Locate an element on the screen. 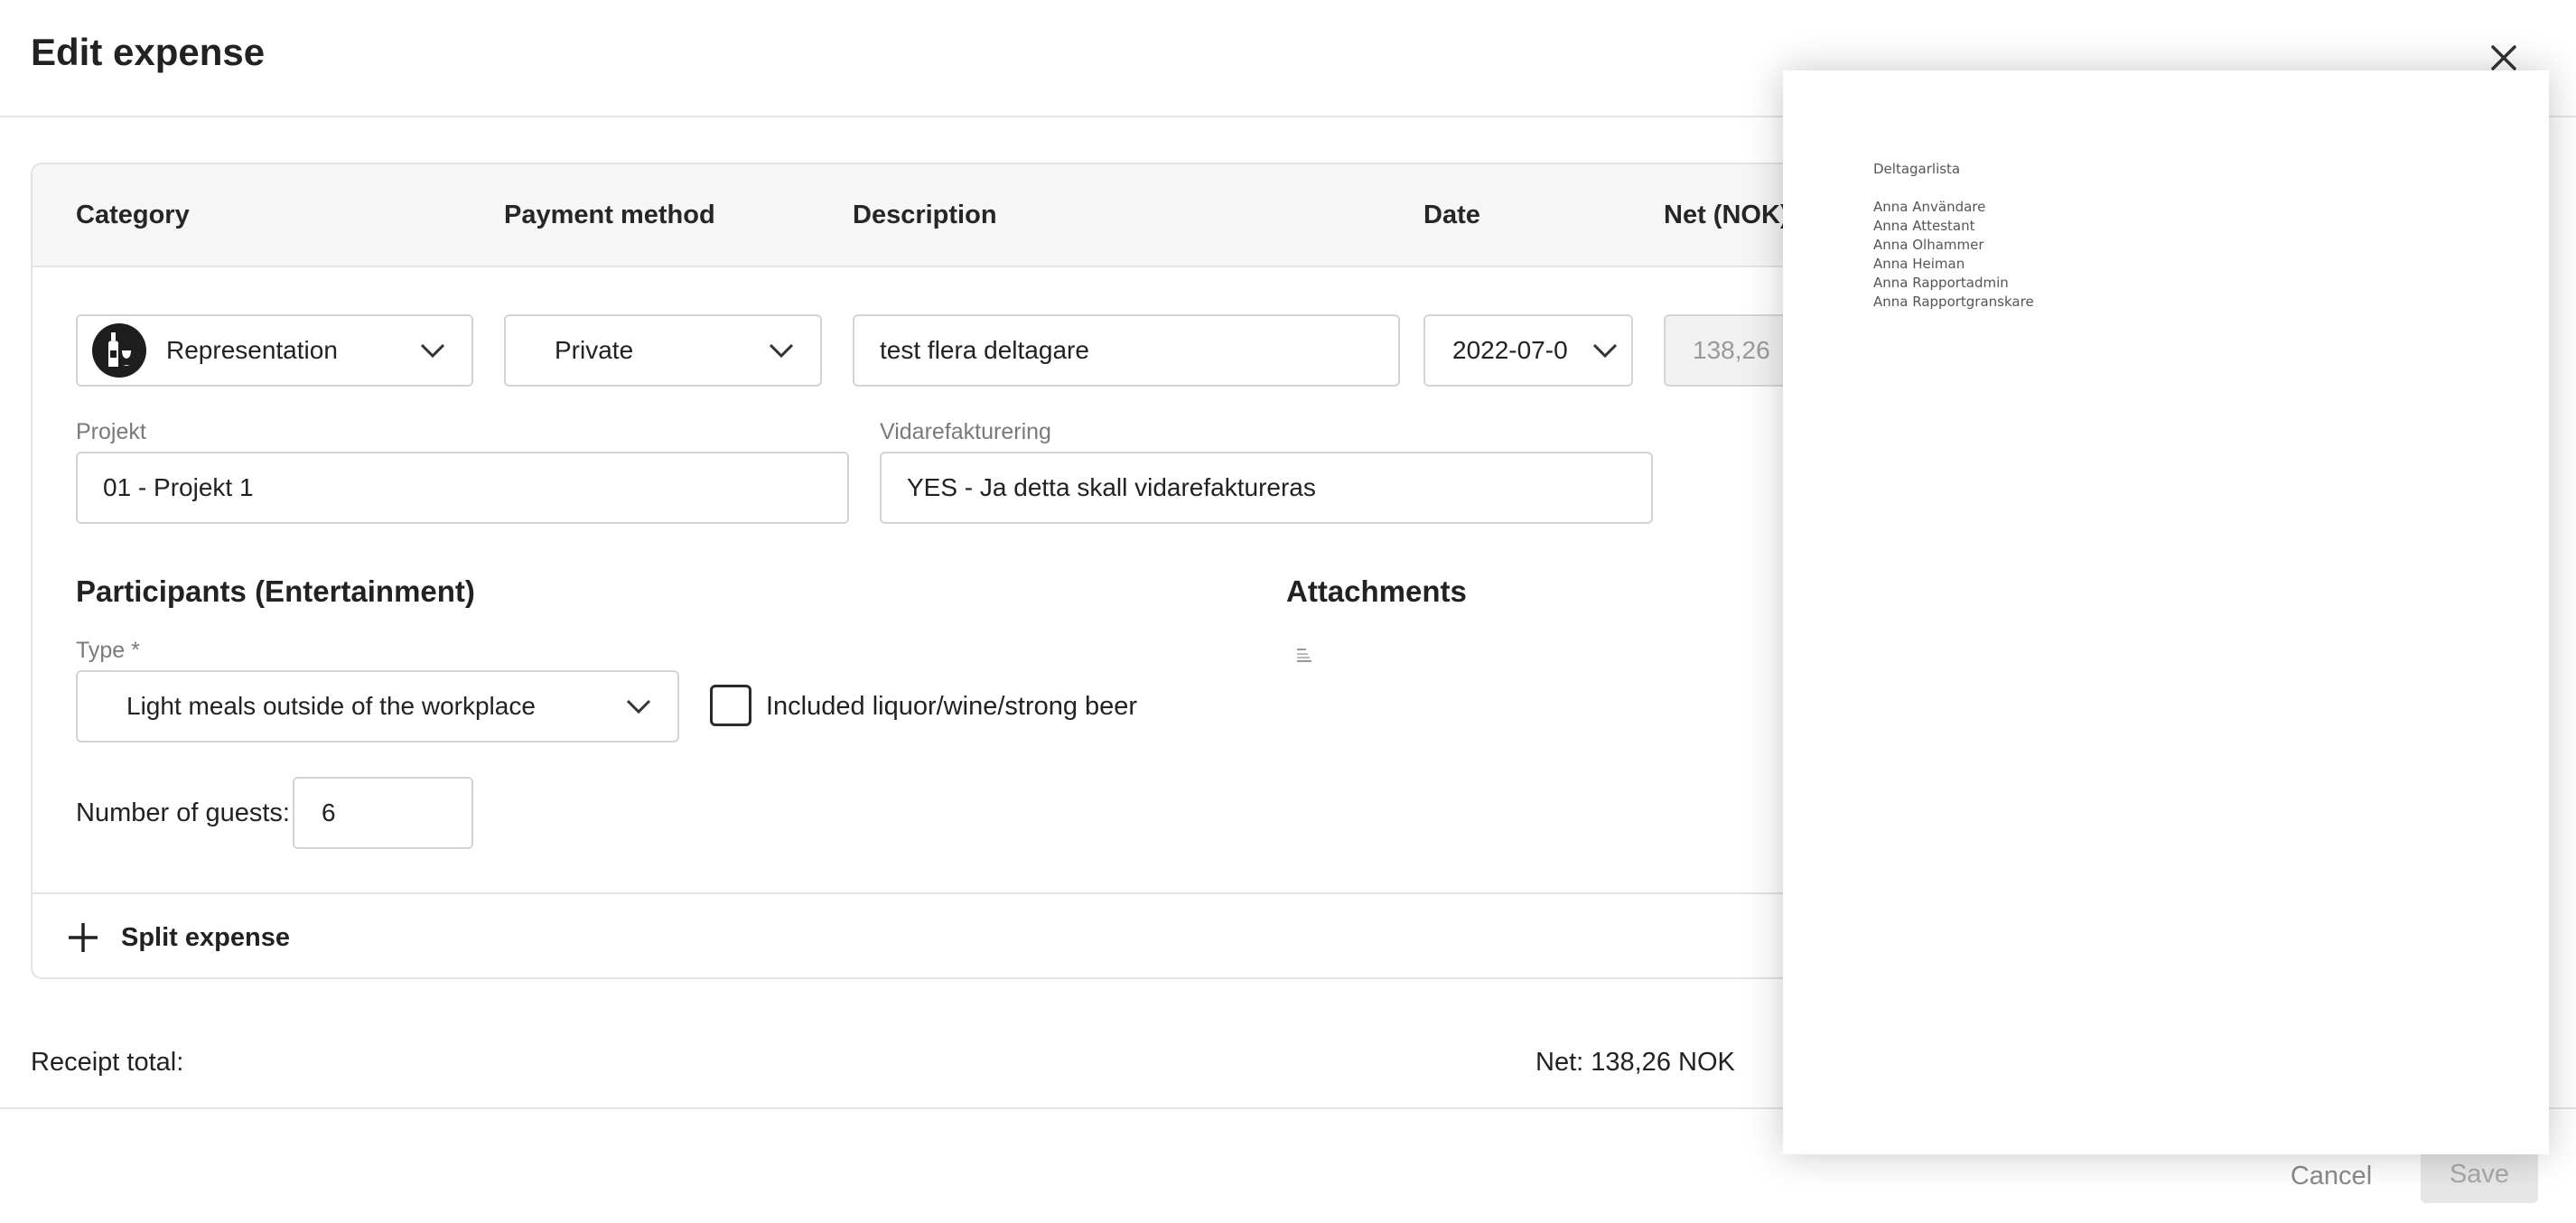 Image resolution: width=2576 pixels, height=1223 pixels. participant-type-select: Light meals outside of the workplace is located at coordinates (377, 706).